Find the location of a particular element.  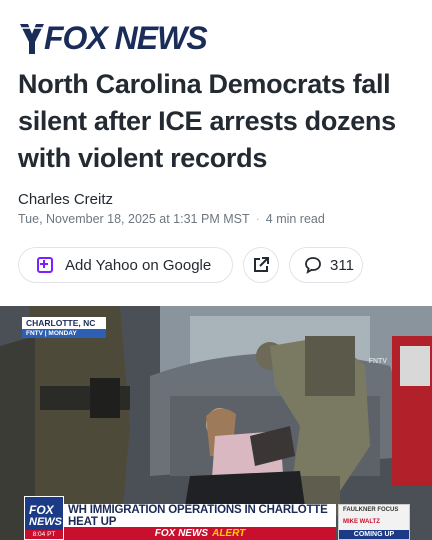

share-icon is located at coordinates (261, 264).